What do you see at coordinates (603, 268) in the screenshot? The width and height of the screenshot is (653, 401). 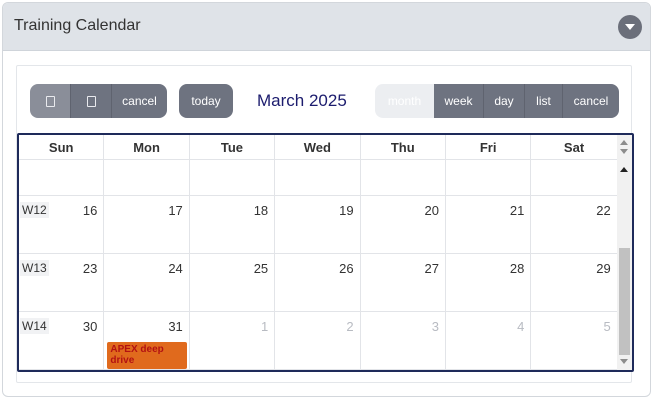 I see `day-number: 29` at bounding box center [603, 268].